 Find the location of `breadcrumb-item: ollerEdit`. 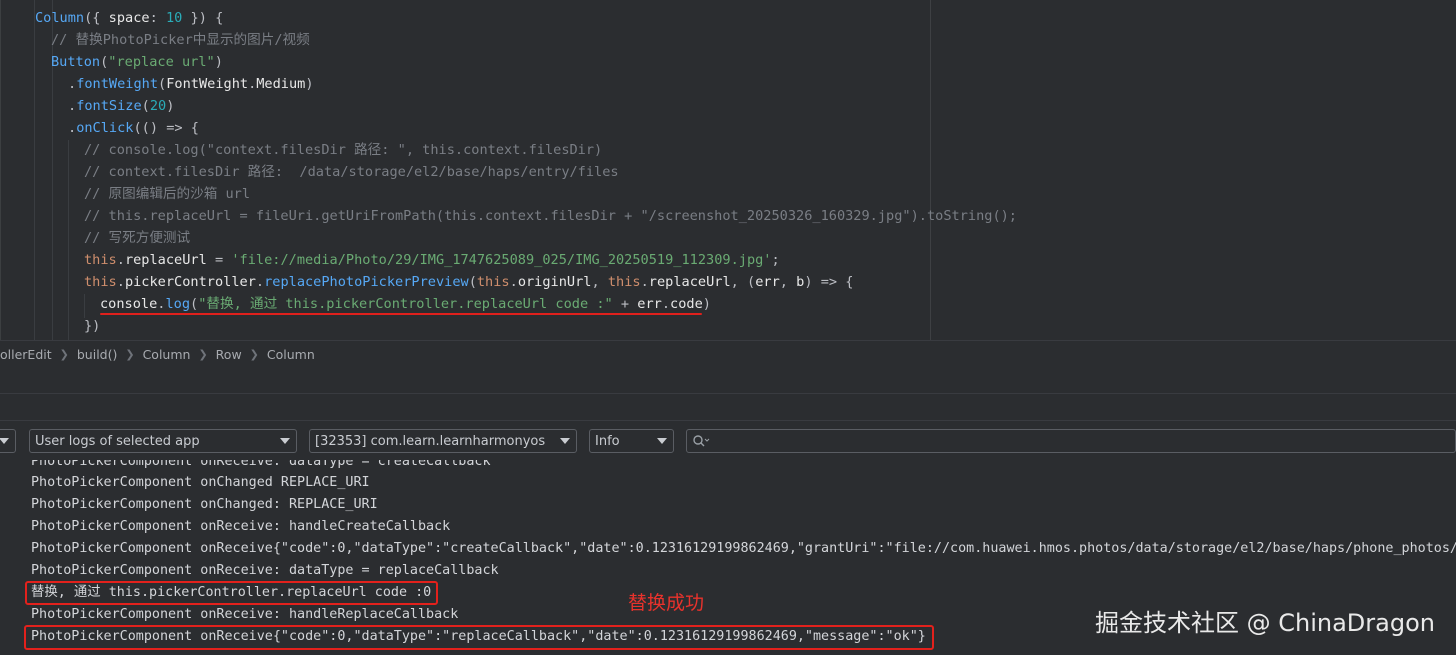

breadcrumb-item: ollerEdit is located at coordinates (26, 354).